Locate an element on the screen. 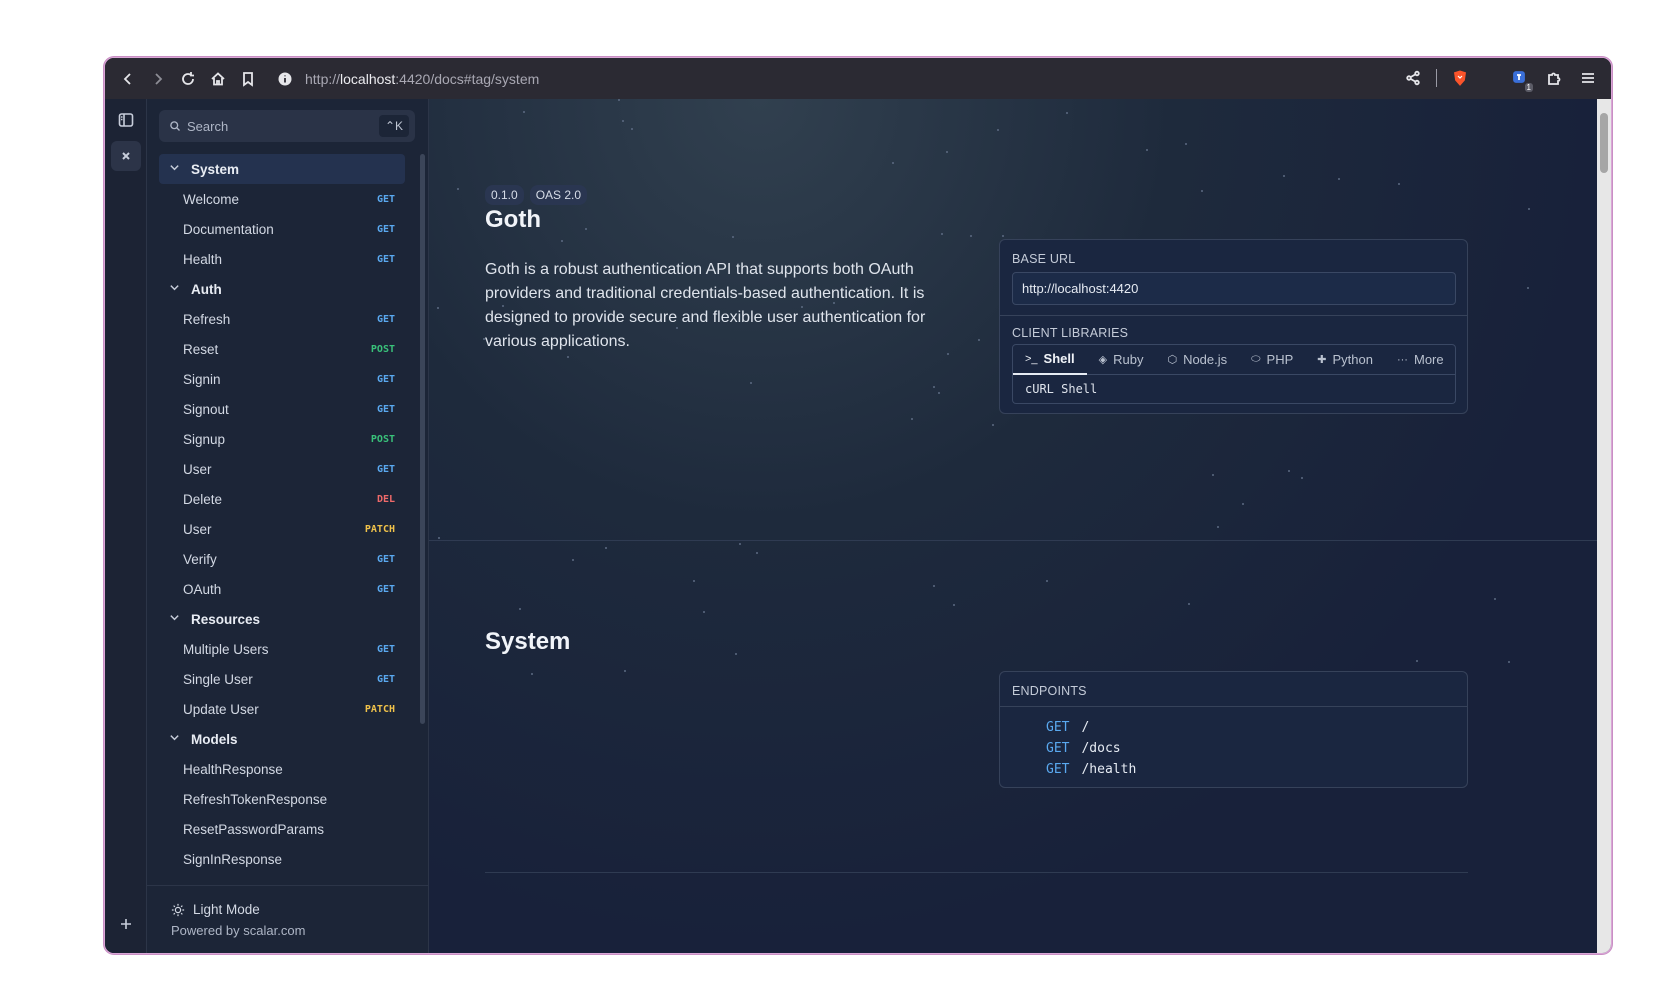 Image resolution: width=1663 pixels, height=1007 pixels. sidebar-item-label: Reset is located at coordinates (201, 349).